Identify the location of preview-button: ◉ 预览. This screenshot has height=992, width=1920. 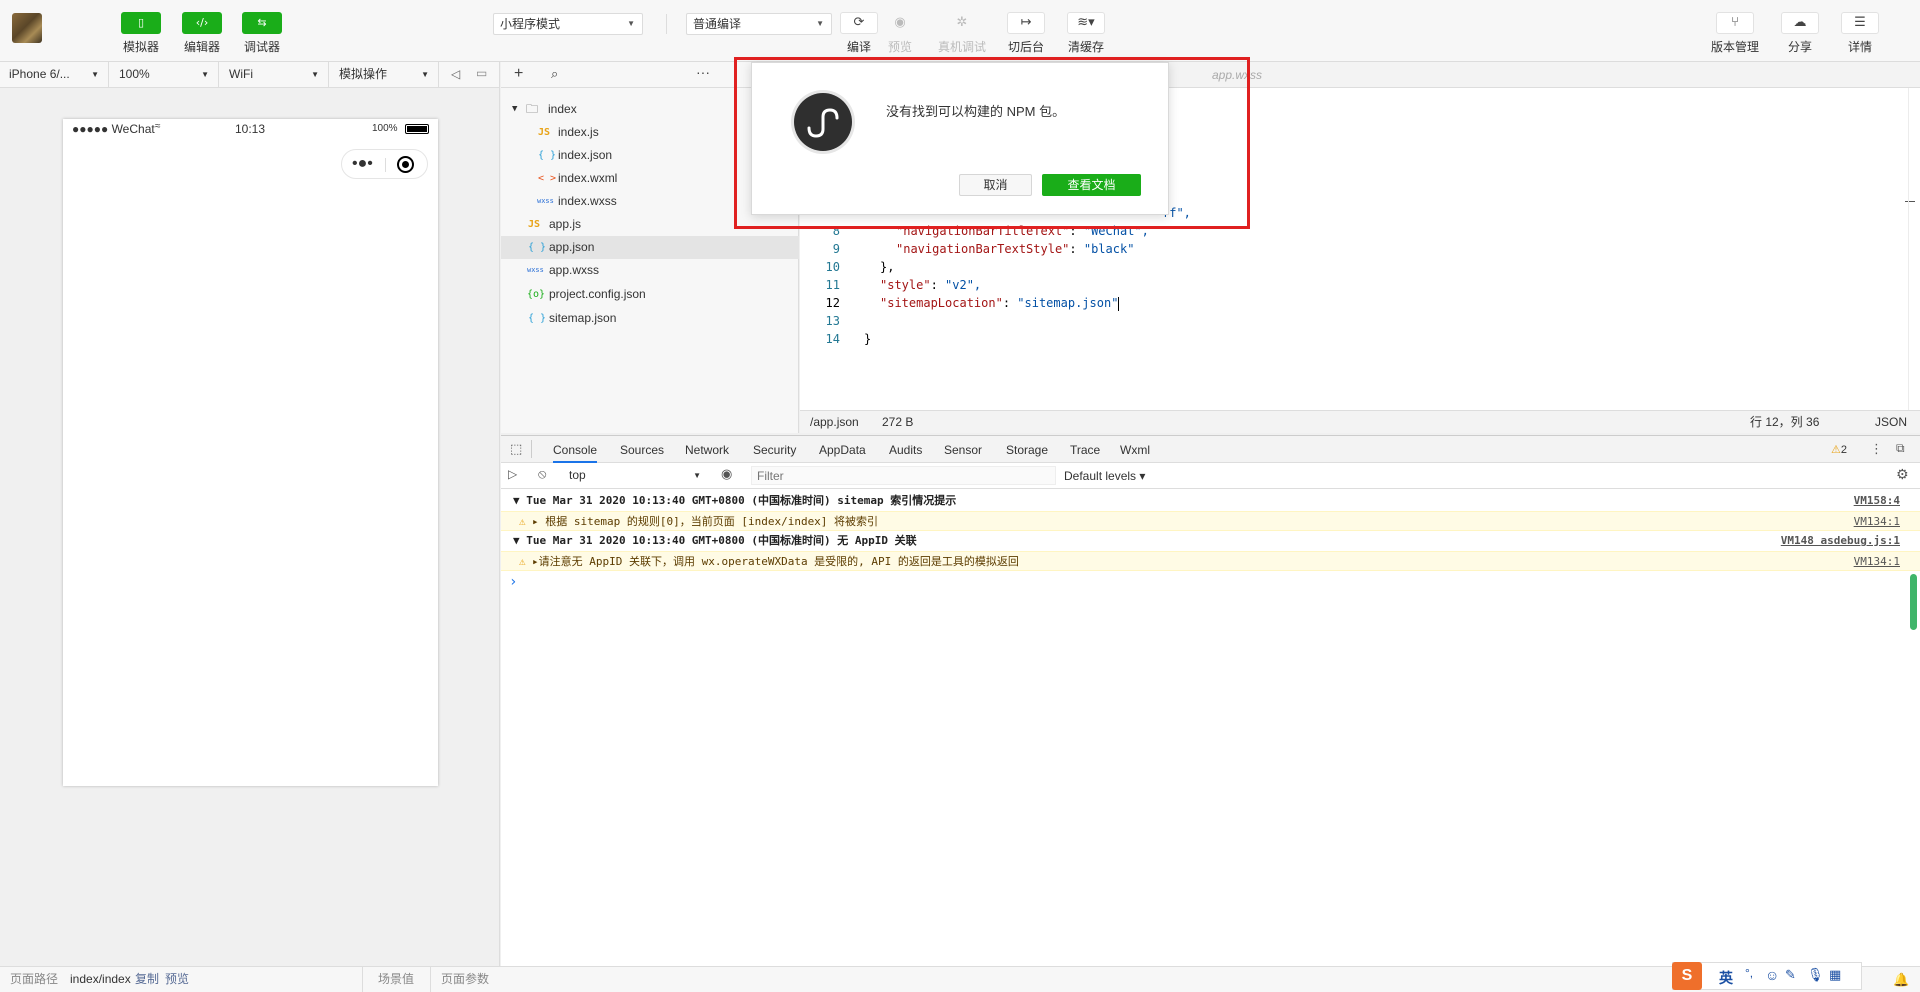
(900, 34).